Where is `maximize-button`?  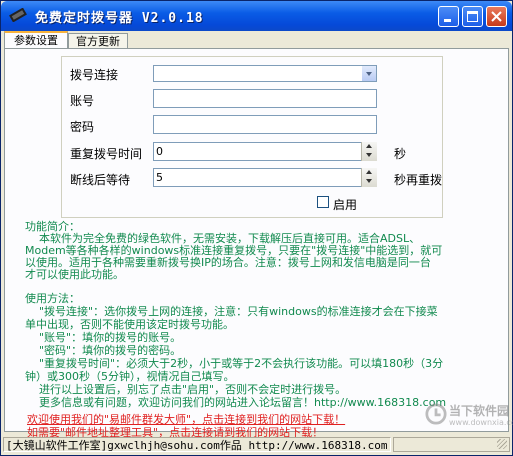 maximize-button is located at coordinates (472, 16).